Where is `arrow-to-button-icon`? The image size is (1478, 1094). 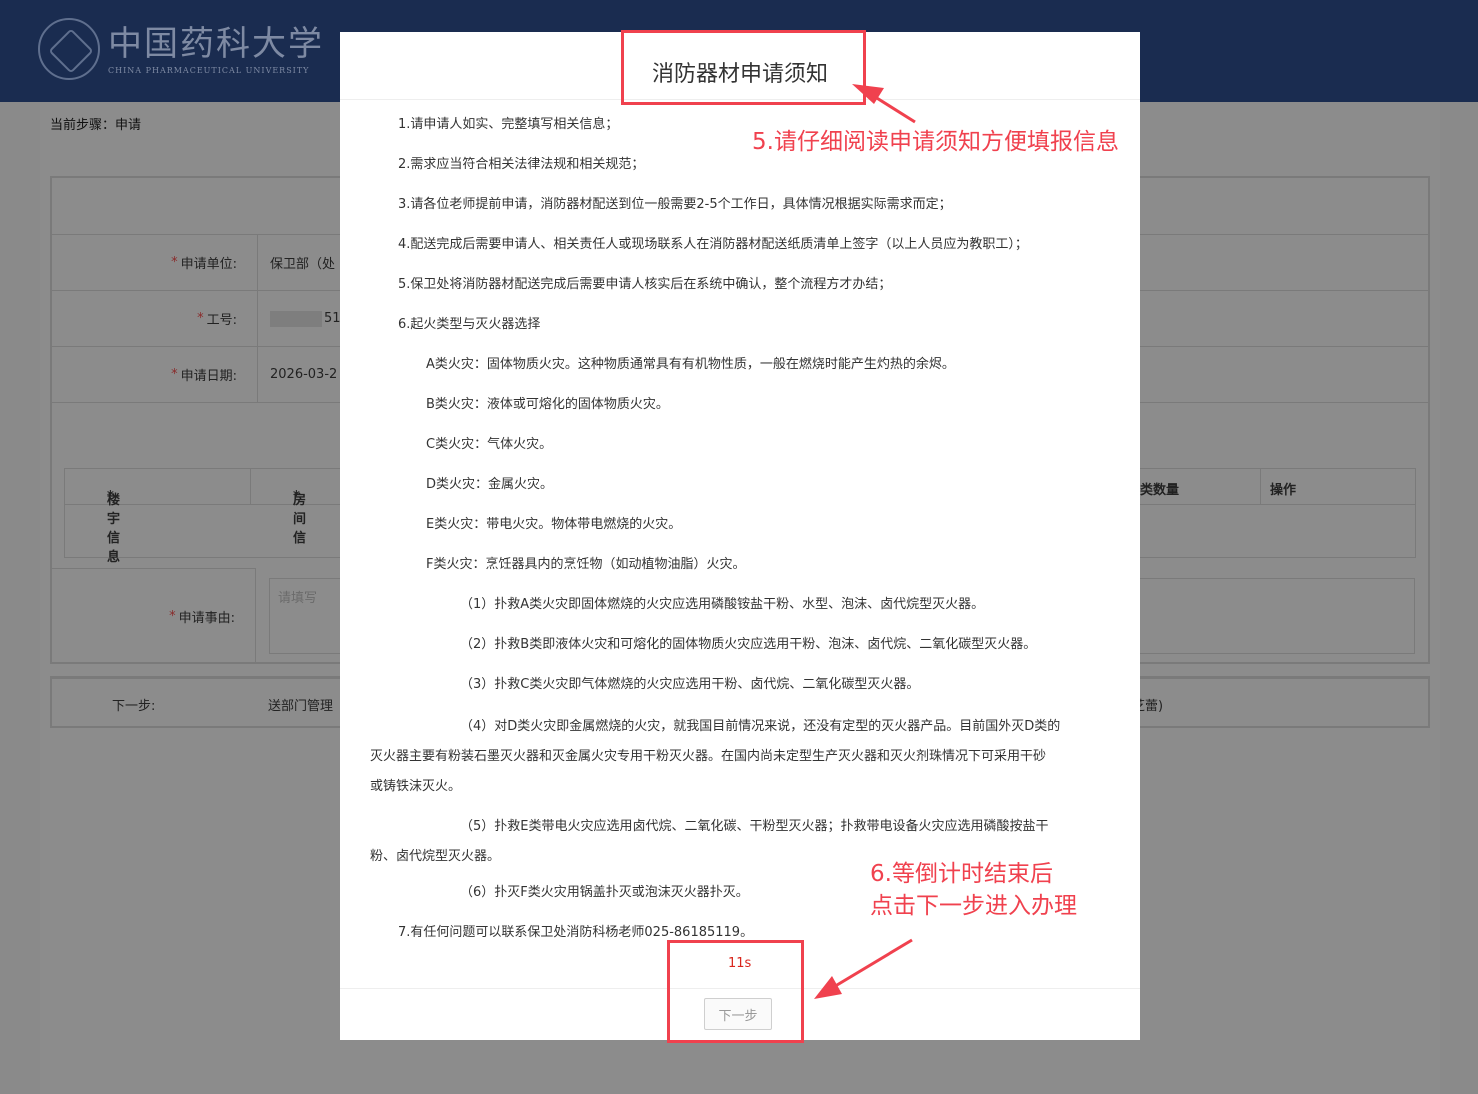
arrow-to-button-icon is located at coordinates (863, 968).